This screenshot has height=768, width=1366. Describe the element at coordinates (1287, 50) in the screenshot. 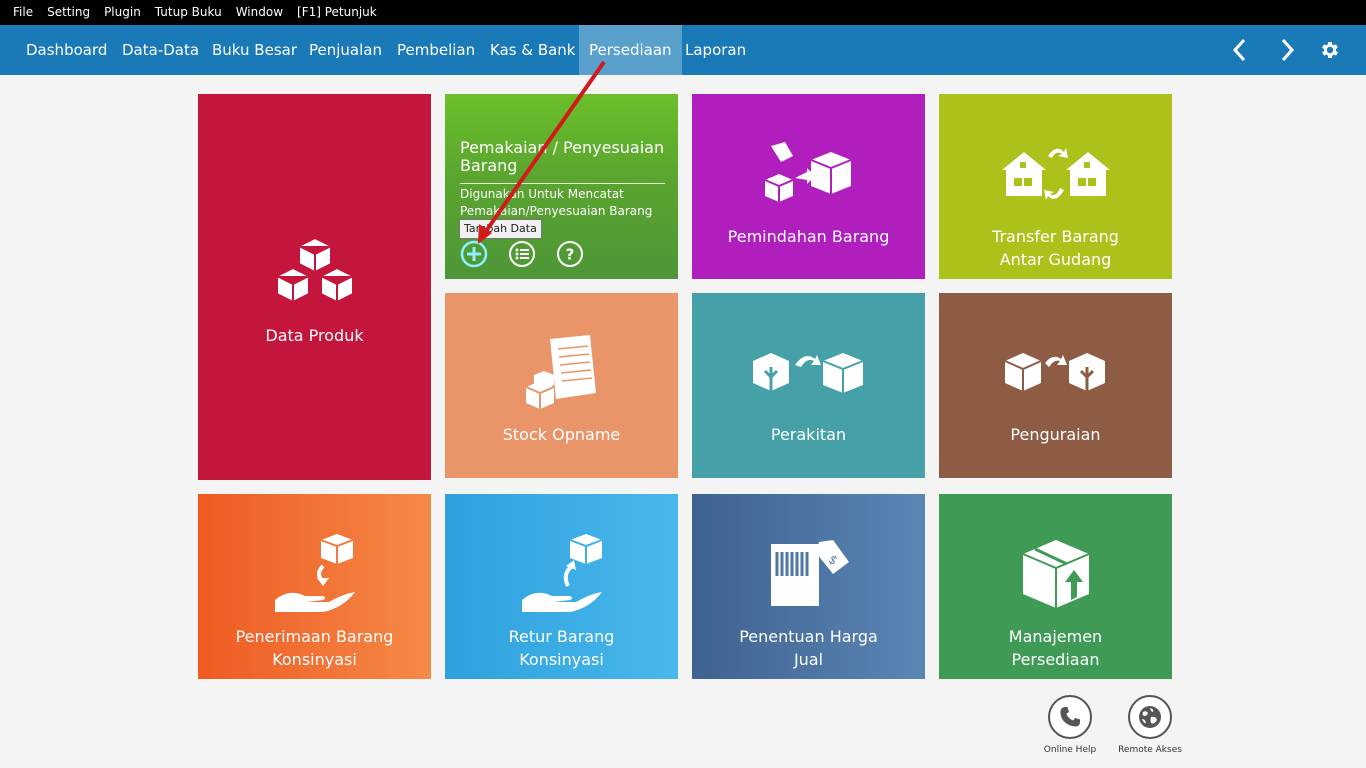

I see `chevron-right-icon` at that location.